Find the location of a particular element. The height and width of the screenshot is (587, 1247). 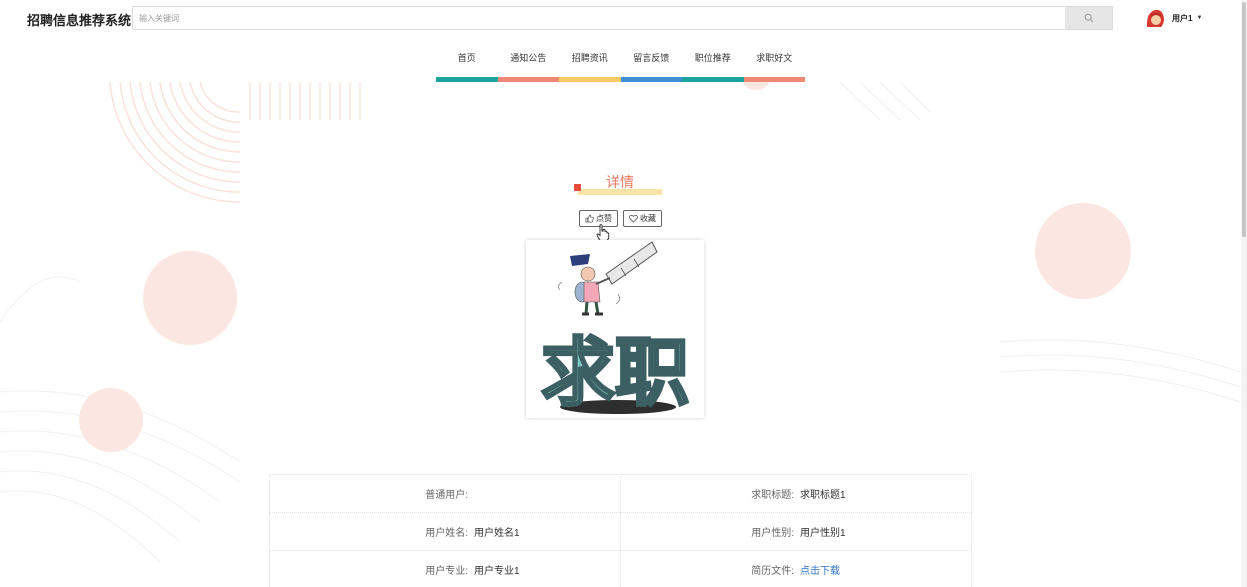

like-label: 点赞 is located at coordinates (604, 218).